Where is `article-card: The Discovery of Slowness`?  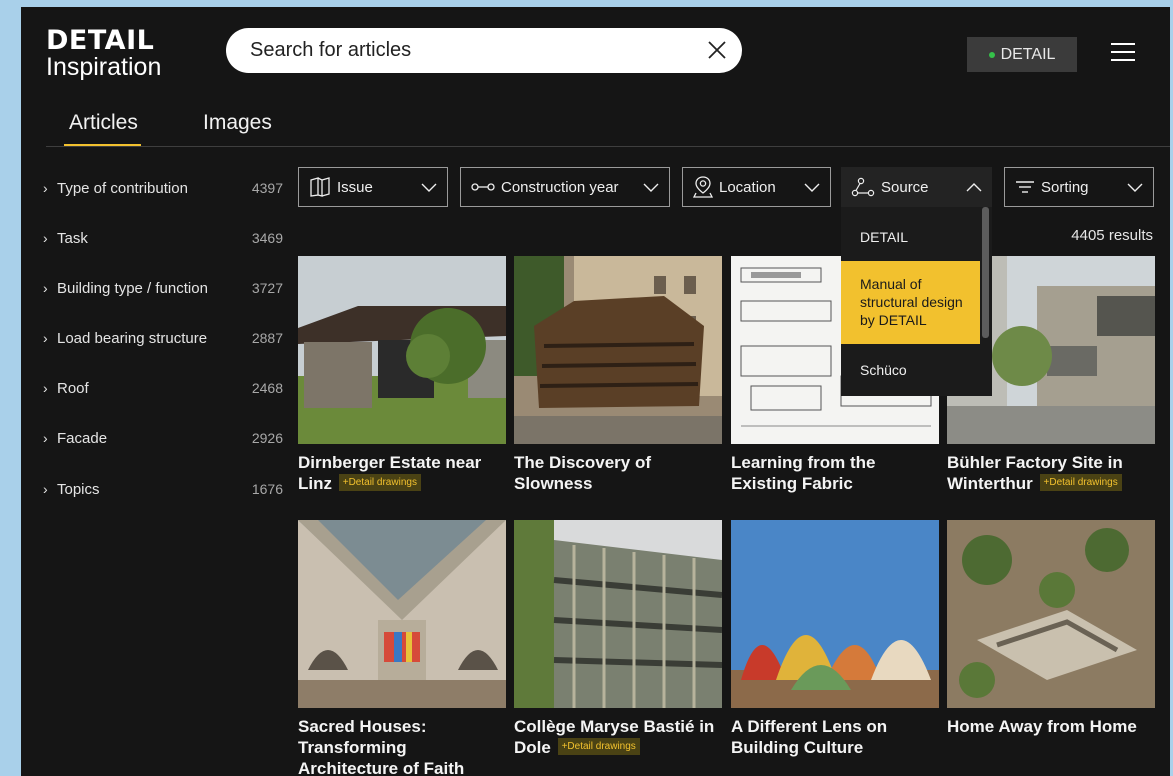
article-card: The Discovery of Slowness is located at coordinates (618, 375).